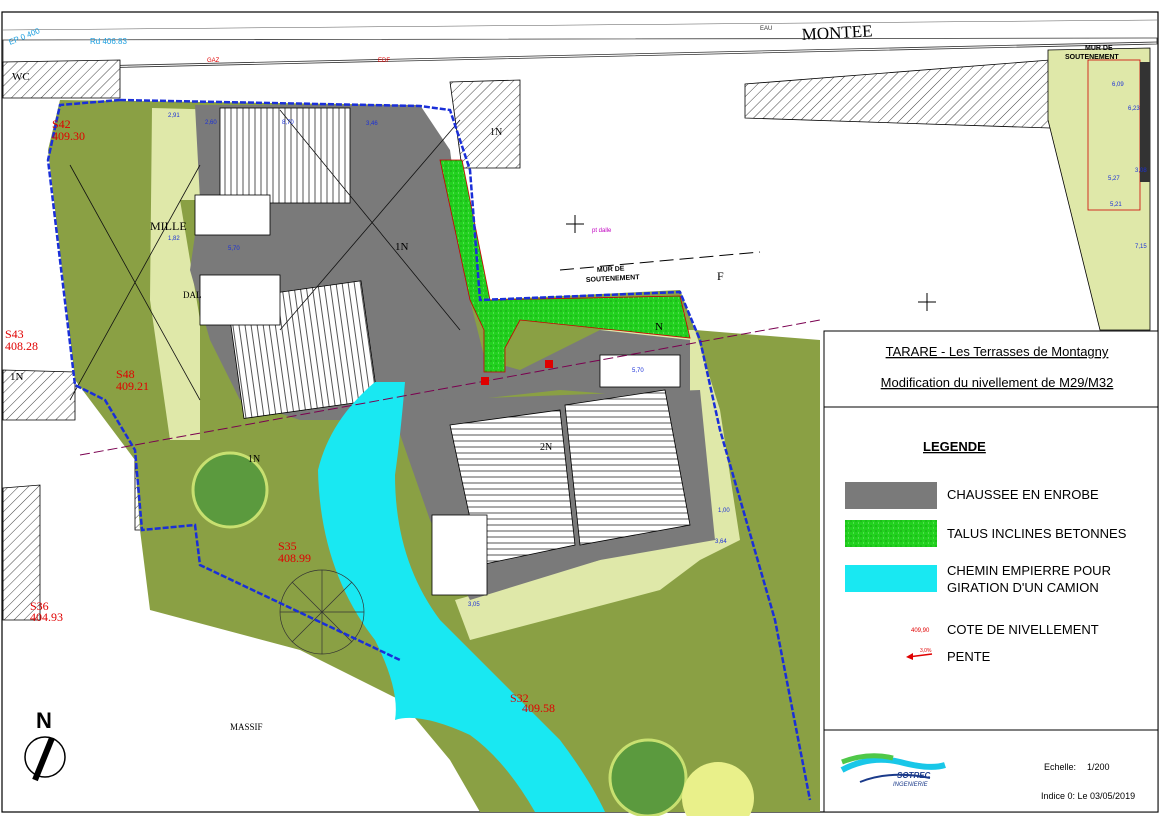  I want to click on wall-label-1: MUR DE, so click(611, 270).